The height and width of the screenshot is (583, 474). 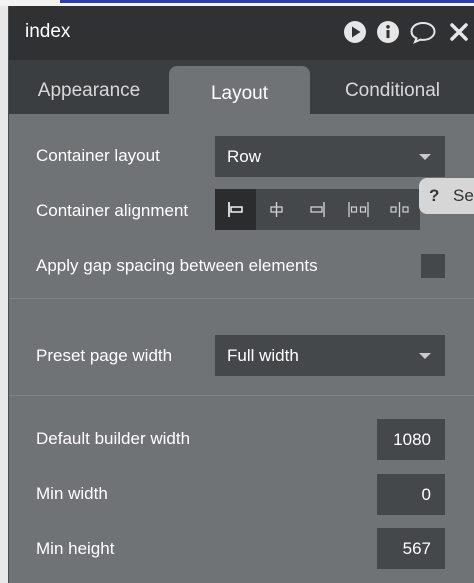 I want to click on preset-page-width-label: Preset page width, so click(x=104, y=355).